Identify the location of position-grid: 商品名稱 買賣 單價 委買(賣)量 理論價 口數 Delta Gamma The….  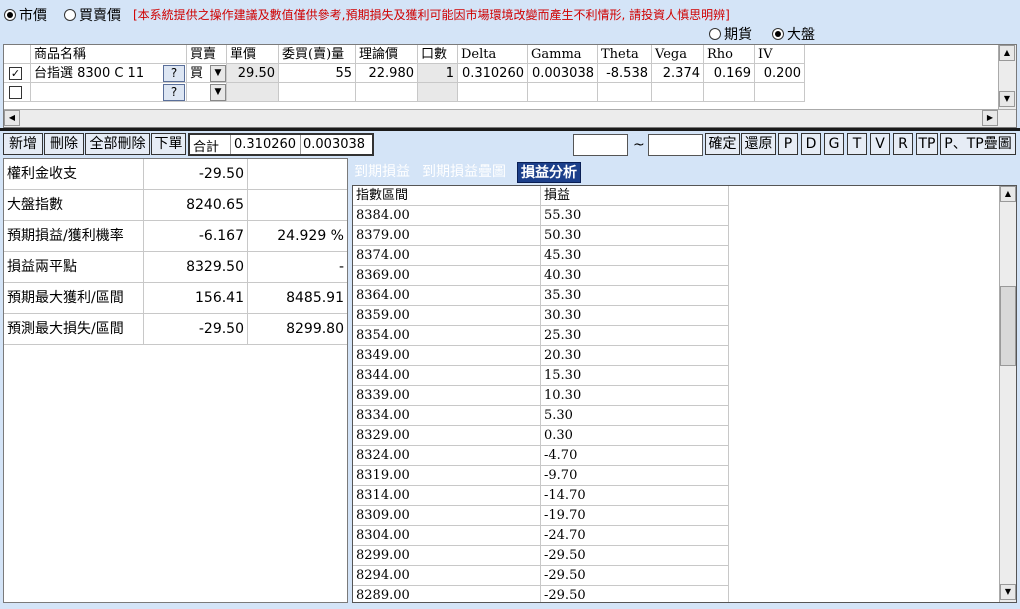
(510, 86).